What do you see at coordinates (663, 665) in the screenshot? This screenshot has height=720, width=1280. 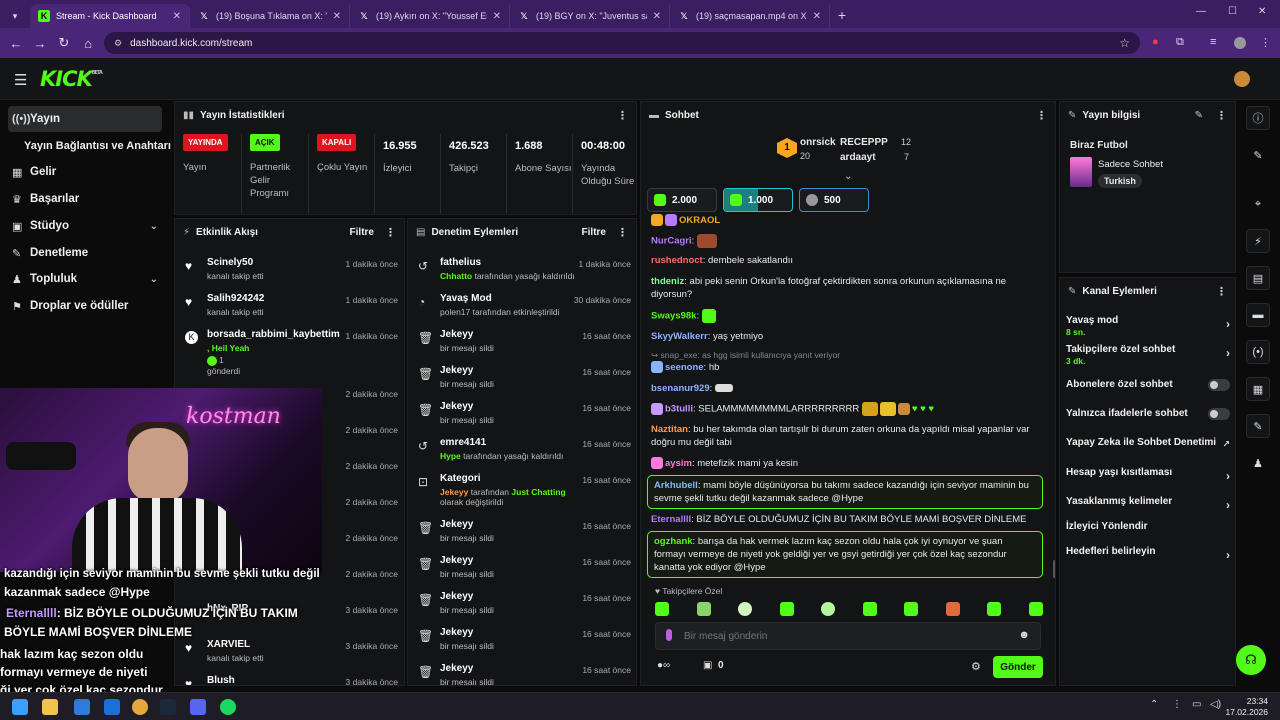 I see `community-points-icon: ●∞` at bounding box center [663, 665].